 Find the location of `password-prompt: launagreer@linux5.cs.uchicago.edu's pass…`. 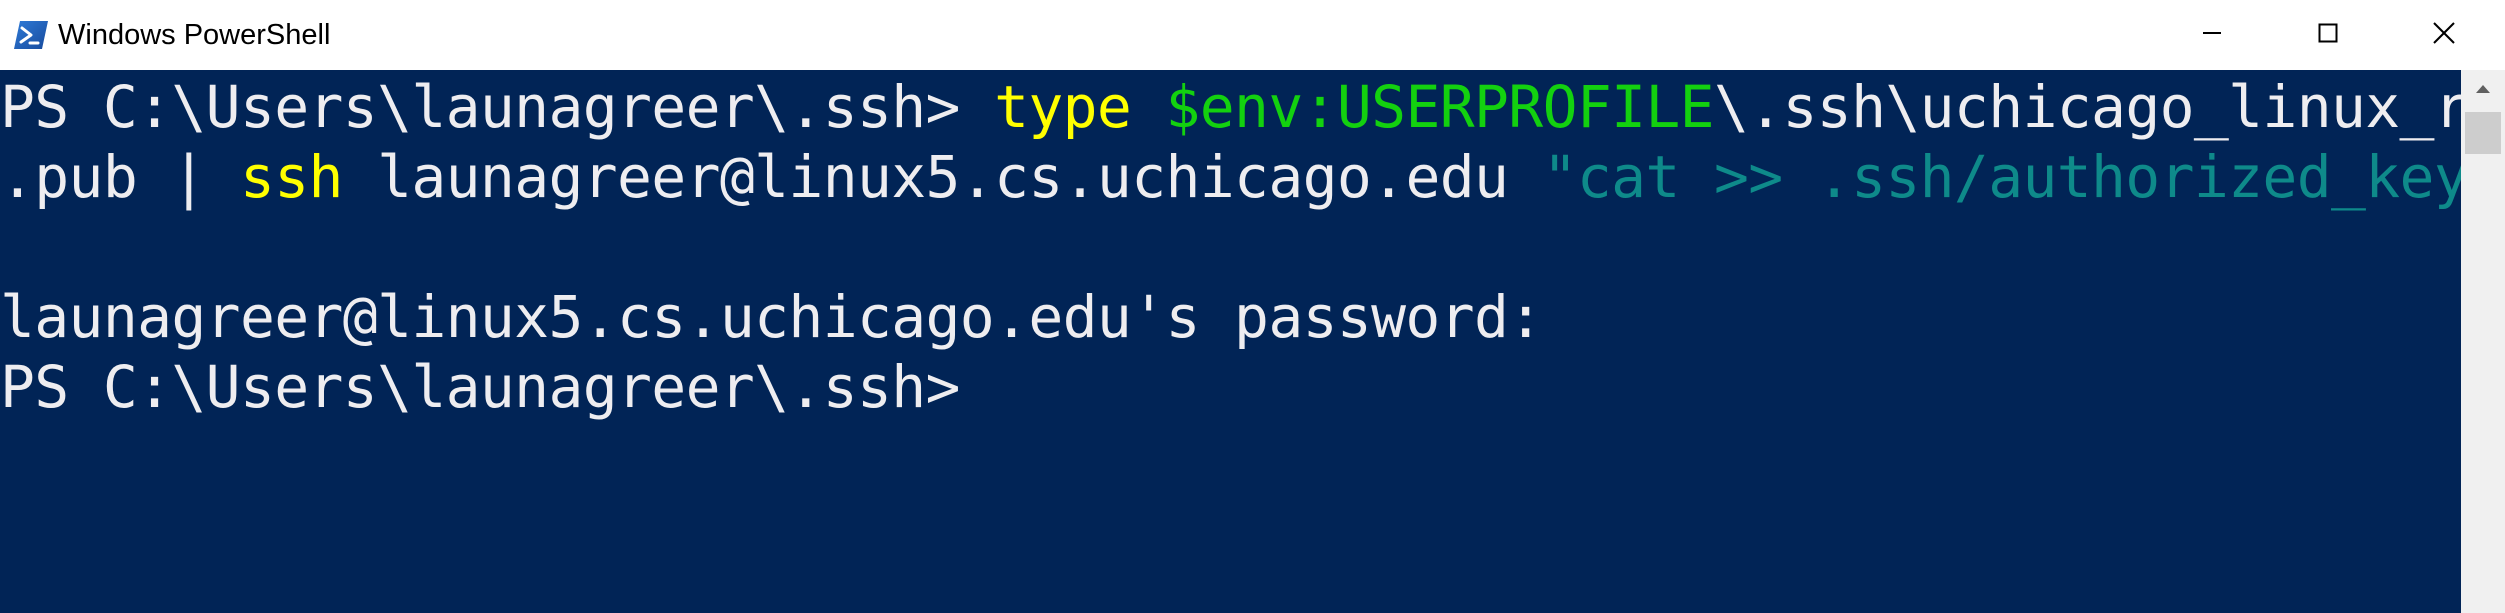

password-prompt: launagreer@linux5.cs.uchicago.edu's pass… is located at coordinates (771, 317).